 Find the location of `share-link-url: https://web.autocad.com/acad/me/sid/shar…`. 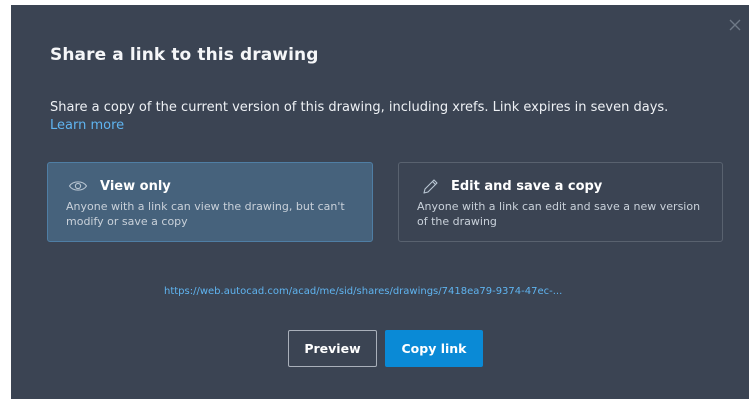

share-link-url: https://web.autocad.com/acad/me/sid/shar… is located at coordinates (363, 291).